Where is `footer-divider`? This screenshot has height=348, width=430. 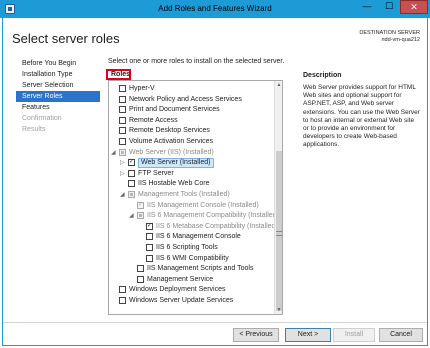 footer-divider is located at coordinates (215, 322).